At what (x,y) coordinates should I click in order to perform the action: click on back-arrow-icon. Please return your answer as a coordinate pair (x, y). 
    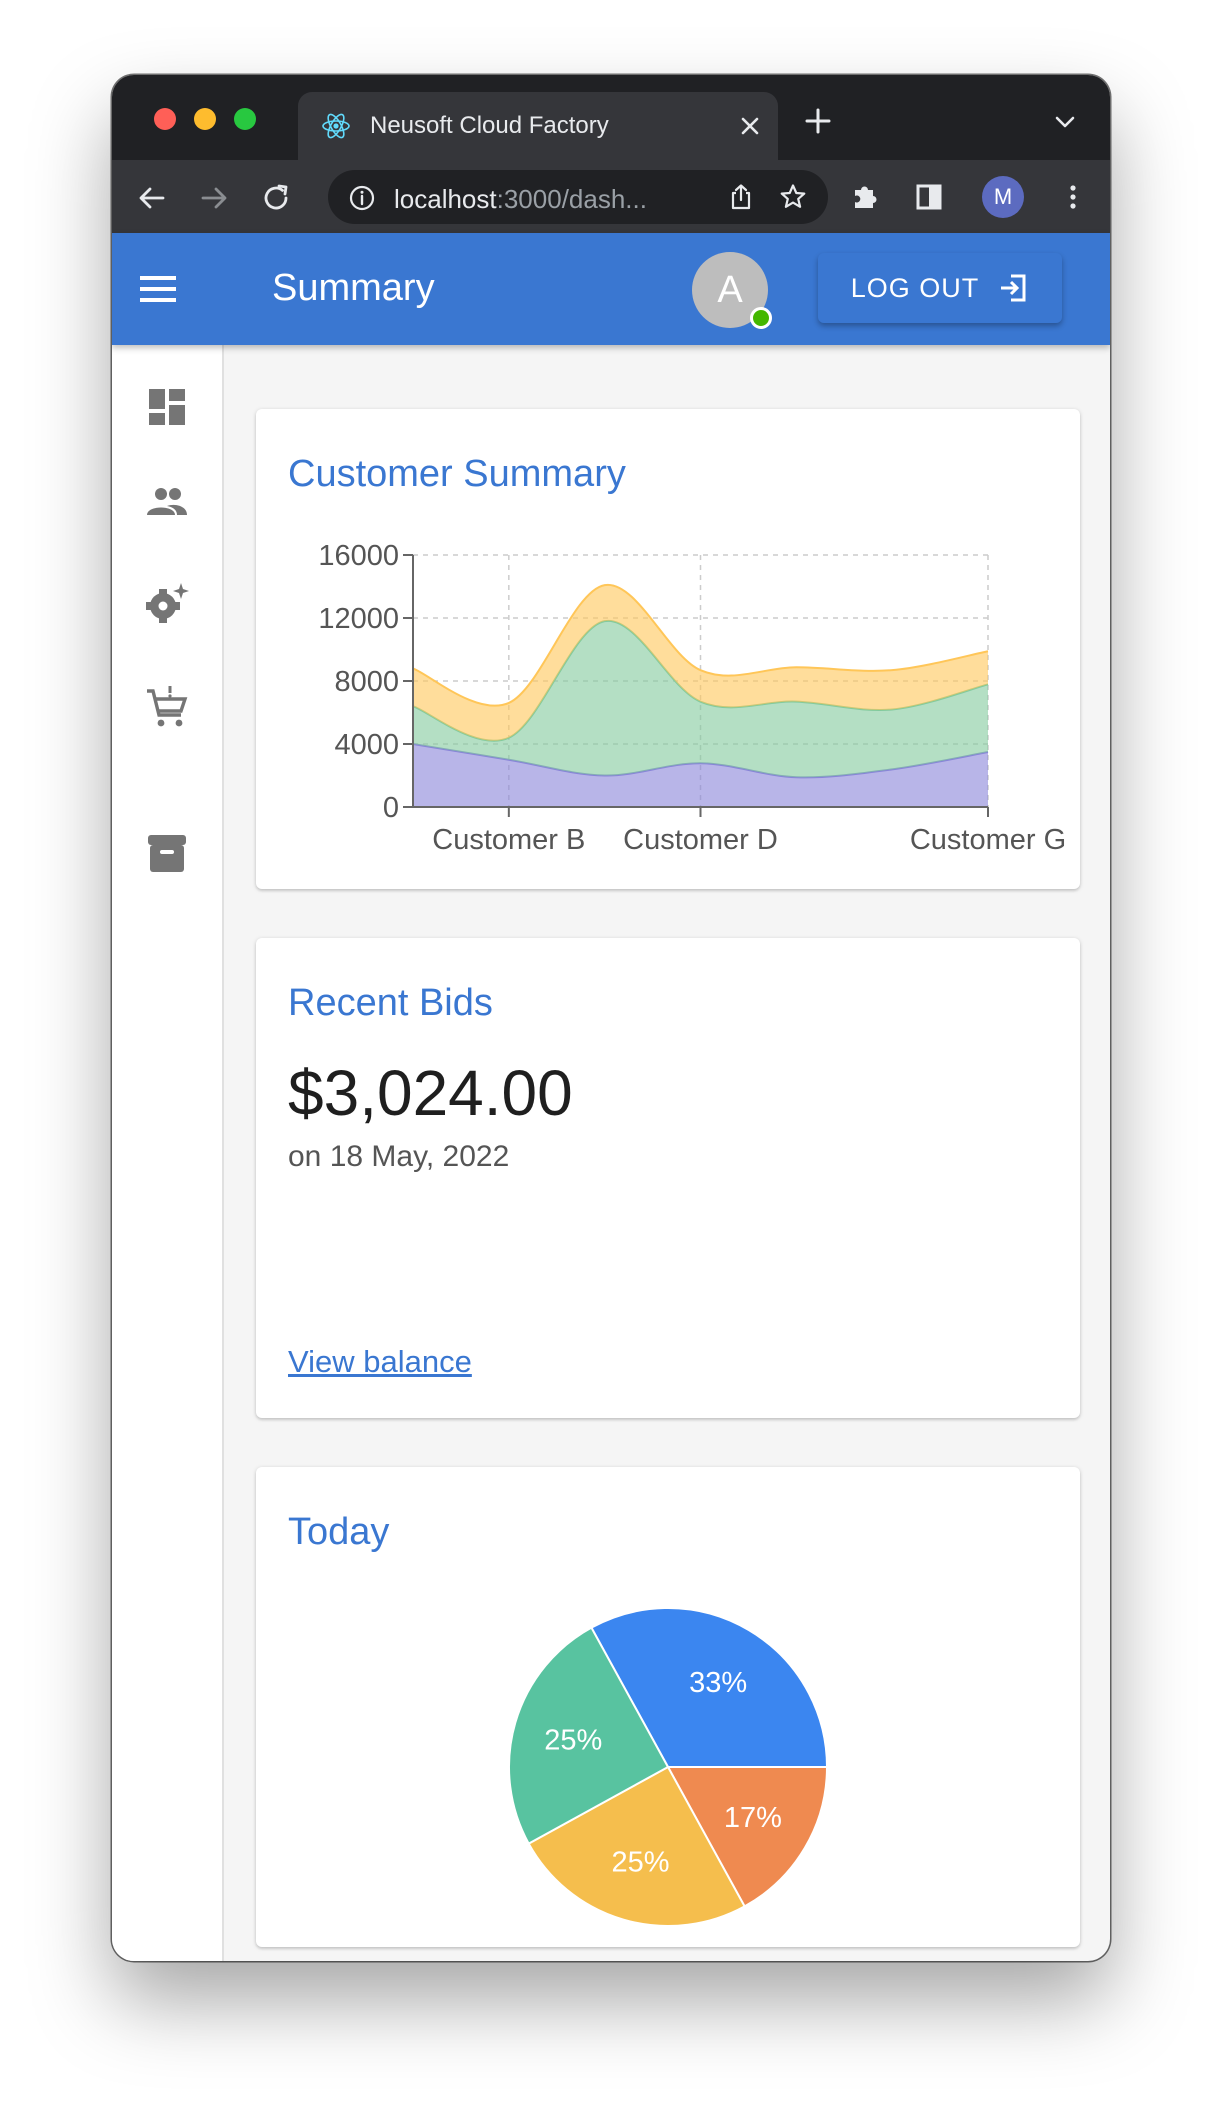
    Looking at the image, I should click on (152, 198).